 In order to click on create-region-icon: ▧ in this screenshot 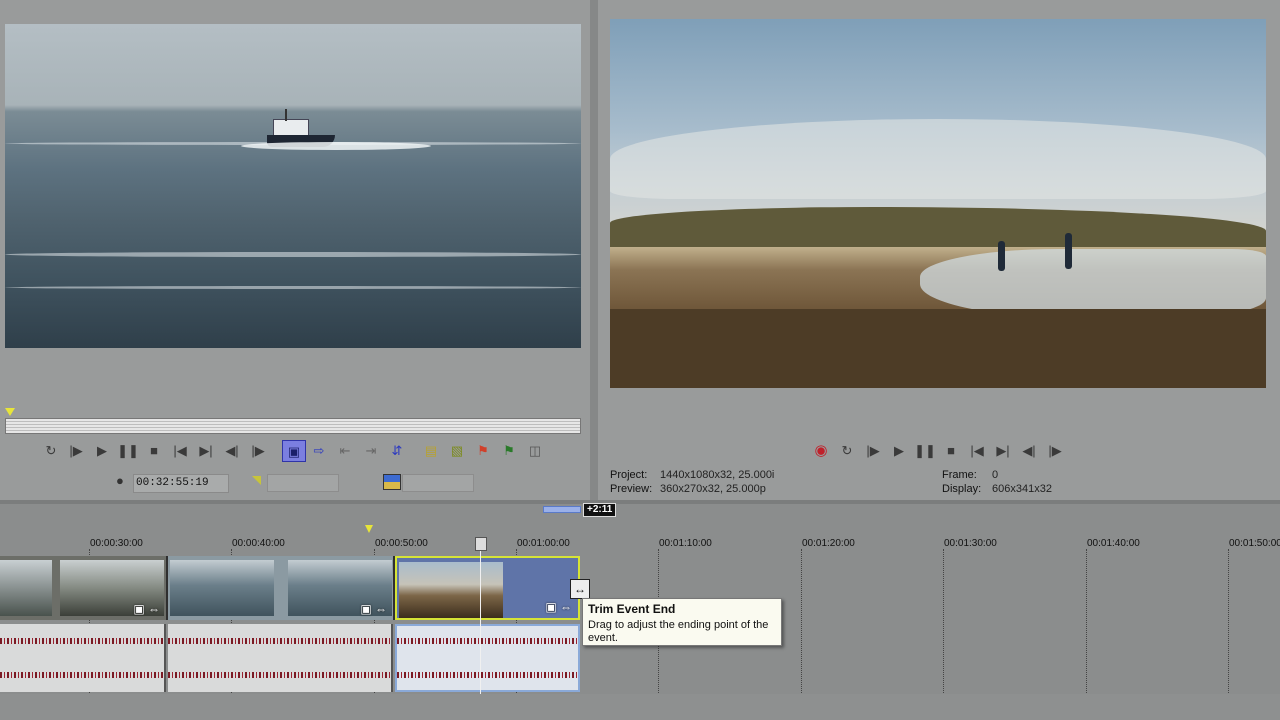, I will do `click(457, 450)`.